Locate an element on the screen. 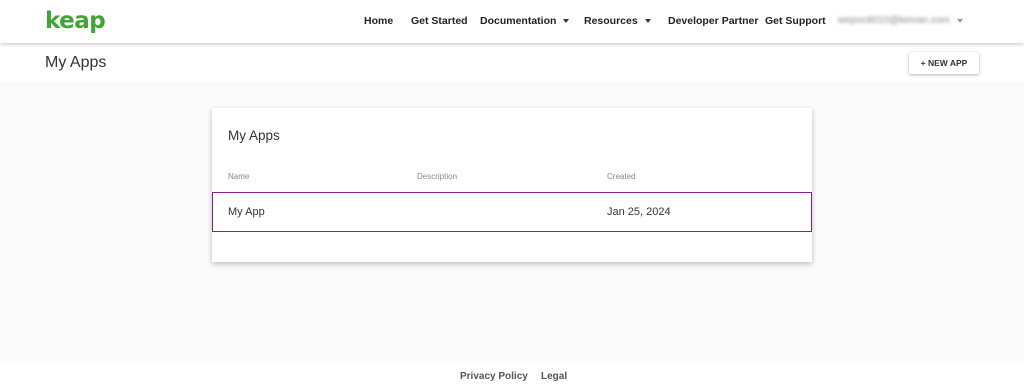 The image size is (1024, 391). page-title: My Apps is located at coordinates (76, 62).